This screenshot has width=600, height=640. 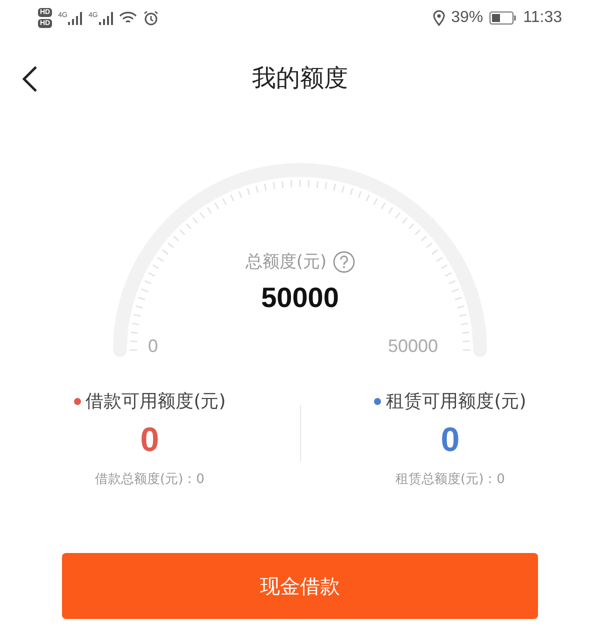 I want to click on cash-loan-button: 现金借款, so click(x=300, y=586).